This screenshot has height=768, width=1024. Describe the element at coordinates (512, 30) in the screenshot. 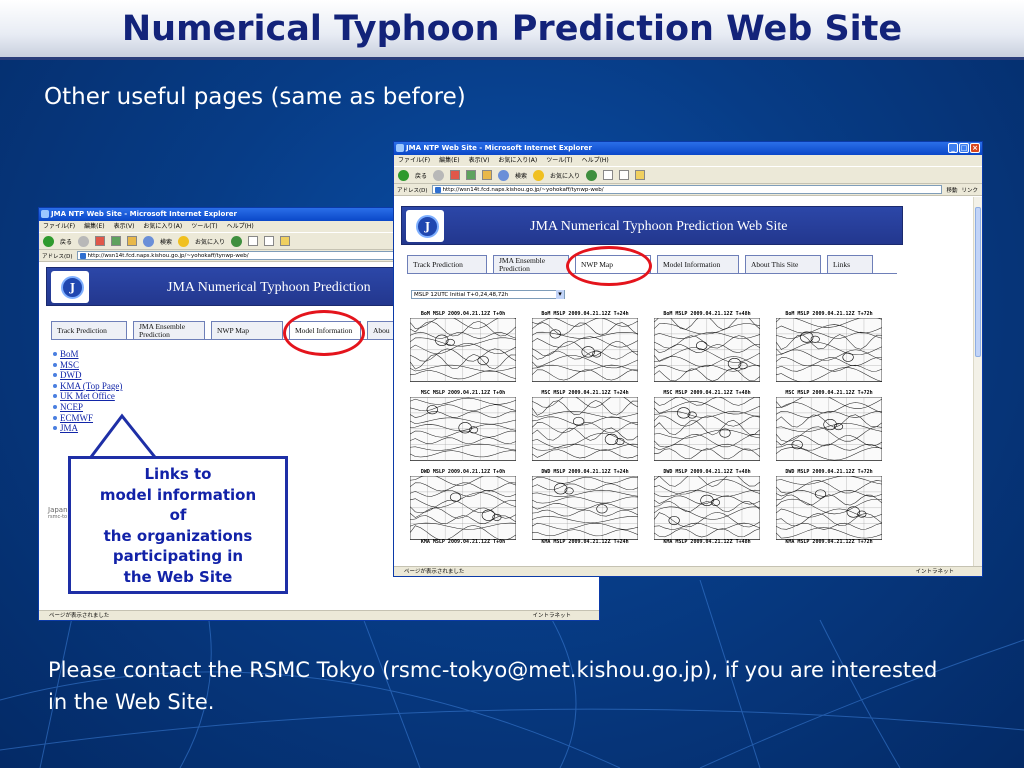

I see `slide-title-bar: Numerical Typhoon Prediction Web Site` at that location.